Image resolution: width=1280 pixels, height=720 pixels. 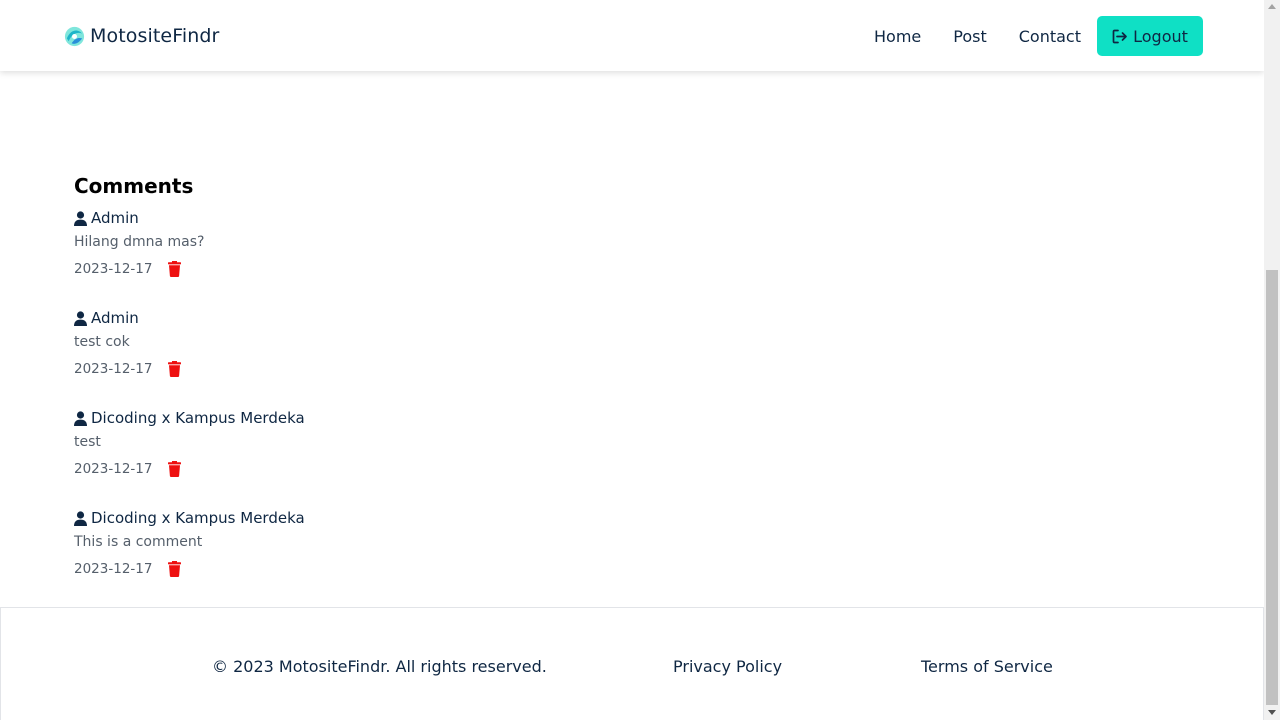 What do you see at coordinates (102, 342) in the screenshot?
I see `comment-text: test cok` at bounding box center [102, 342].